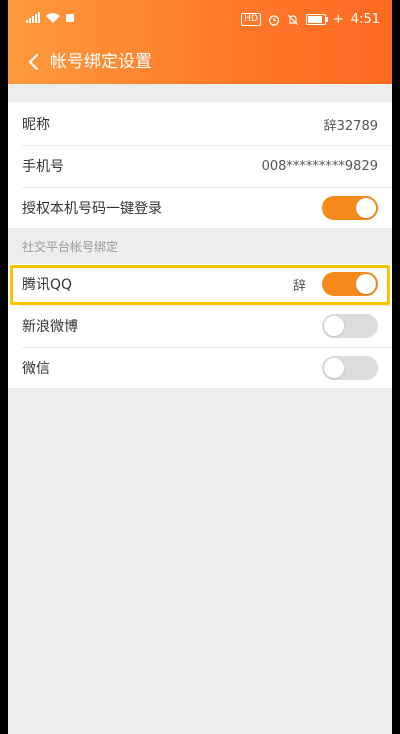 This screenshot has width=400, height=734. What do you see at coordinates (316, 19) in the screenshot?
I see `battery-icon` at bounding box center [316, 19].